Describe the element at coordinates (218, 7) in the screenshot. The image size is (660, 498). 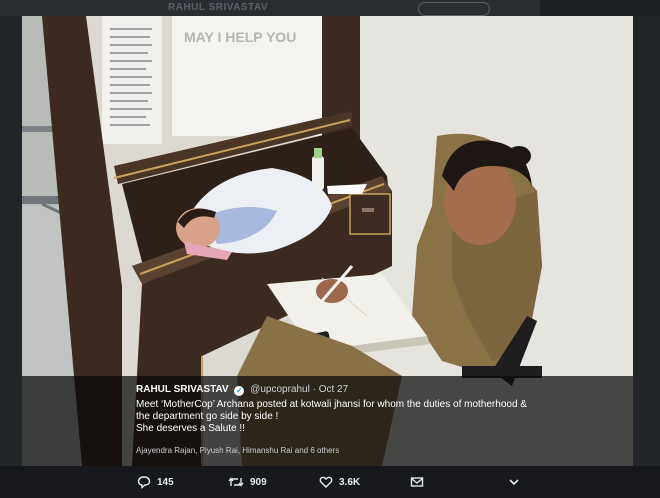
I see `background-author-name: RAHUL SRIVASTAV` at that location.